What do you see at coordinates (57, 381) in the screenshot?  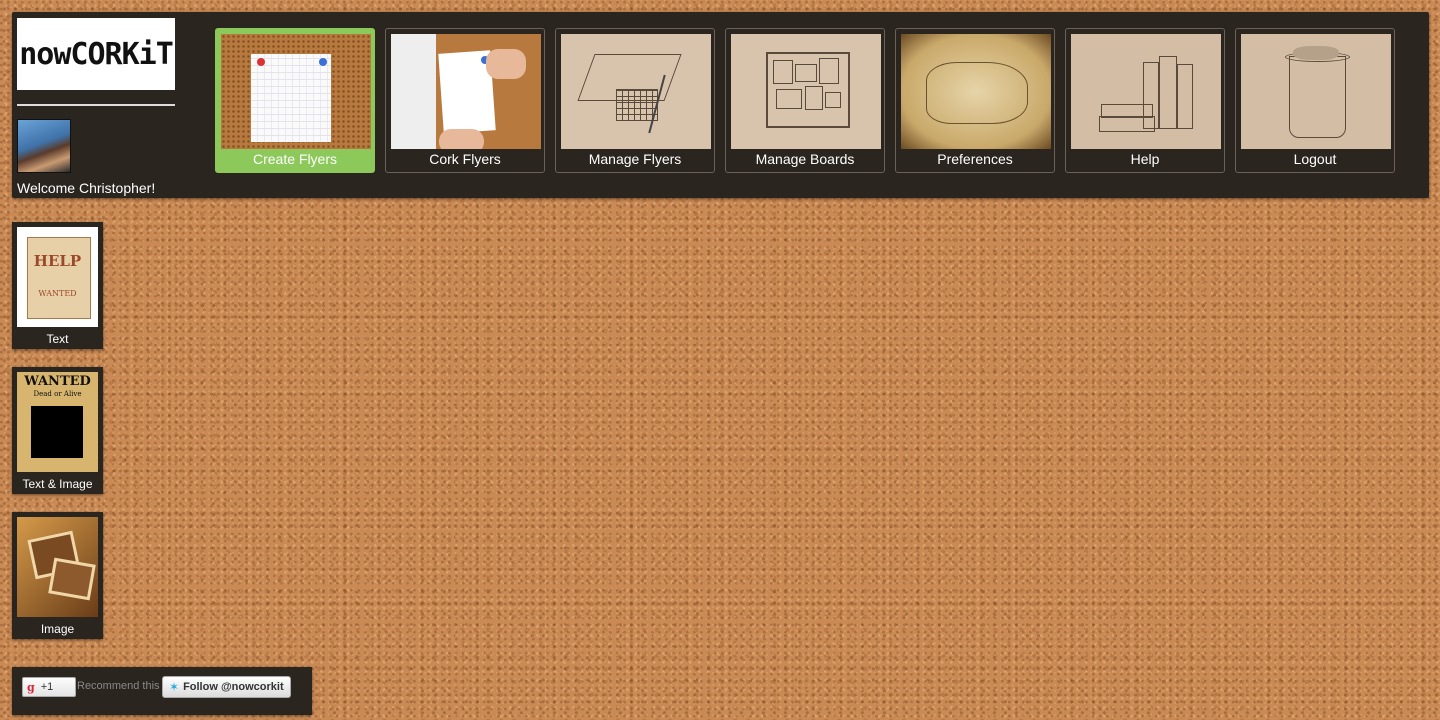 I see `thumb-title: WANTED` at bounding box center [57, 381].